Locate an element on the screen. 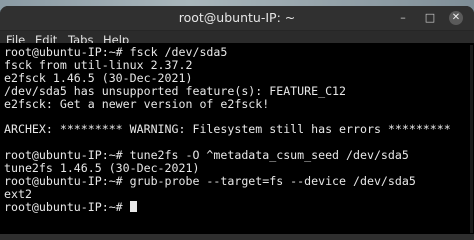  maximize-icon: □ is located at coordinates (430, 18).